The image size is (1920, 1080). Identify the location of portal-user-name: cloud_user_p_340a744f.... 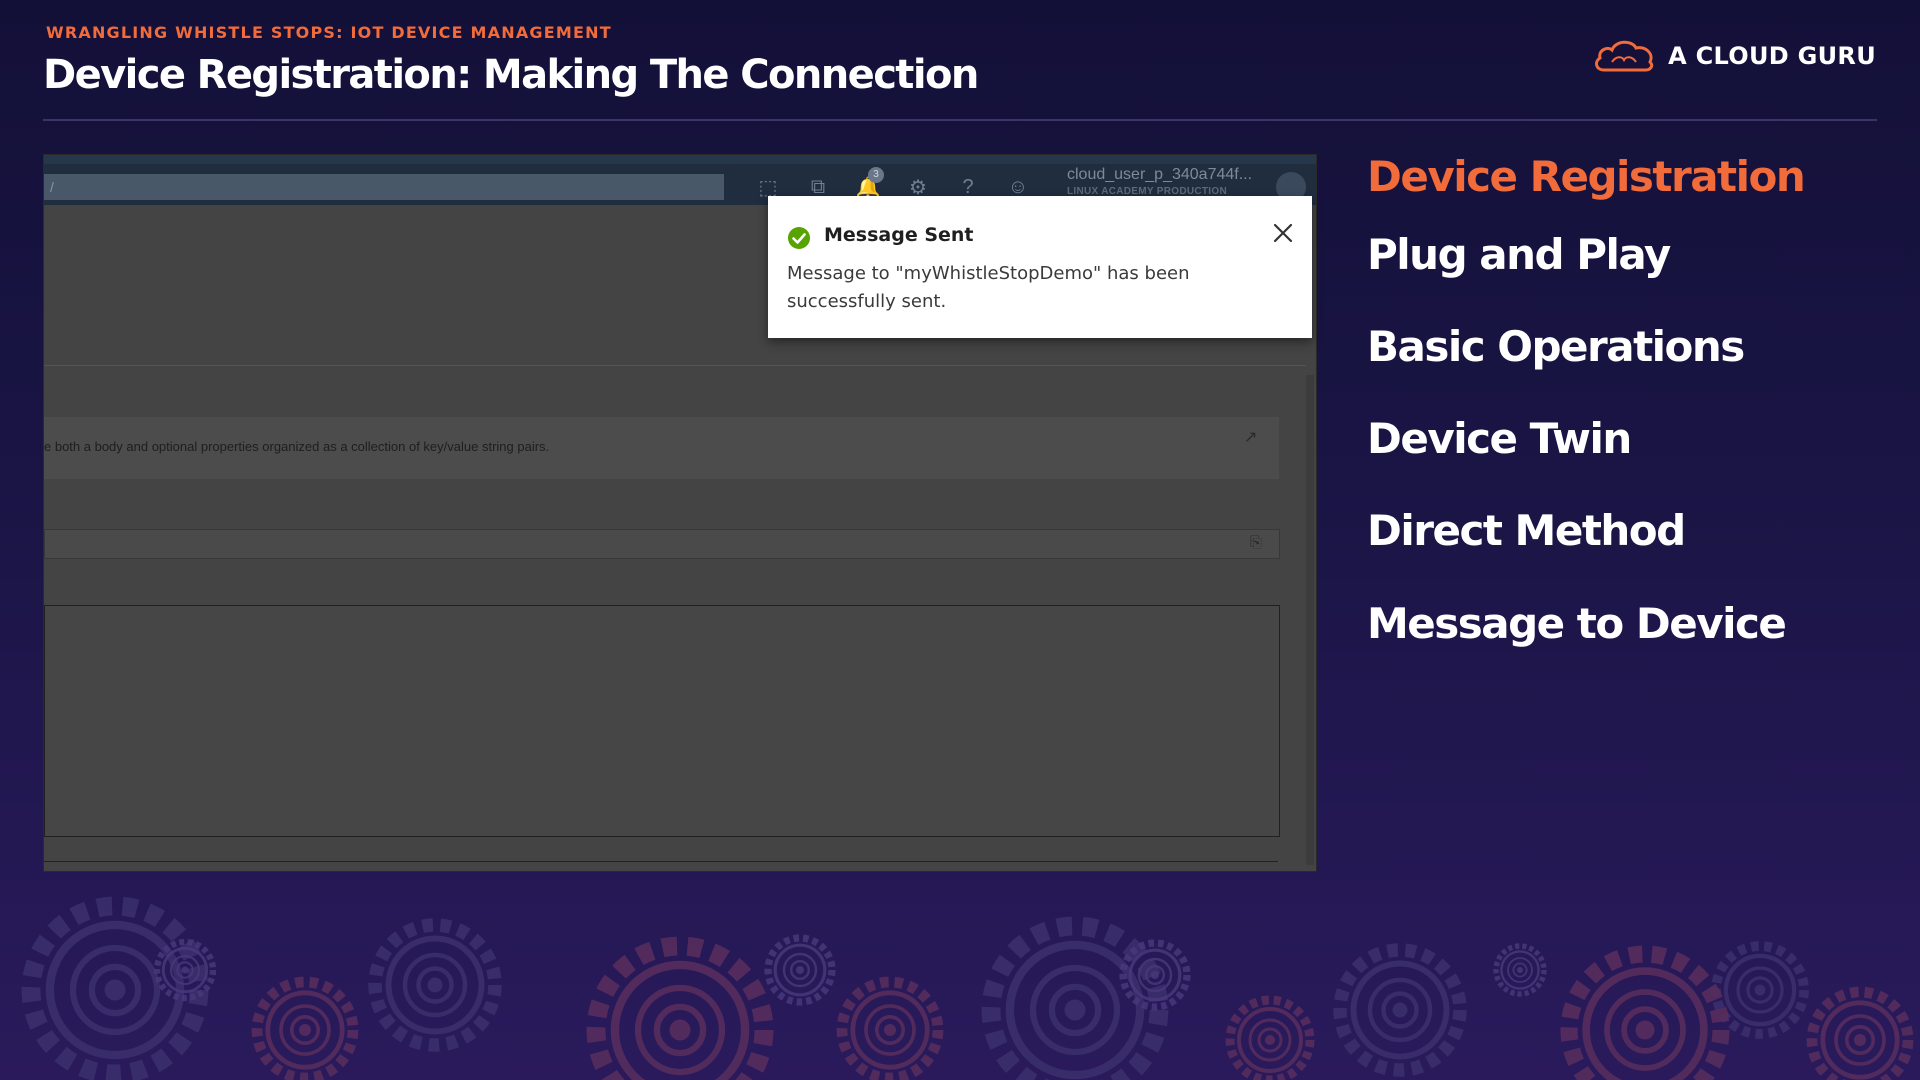
(1159, 175).